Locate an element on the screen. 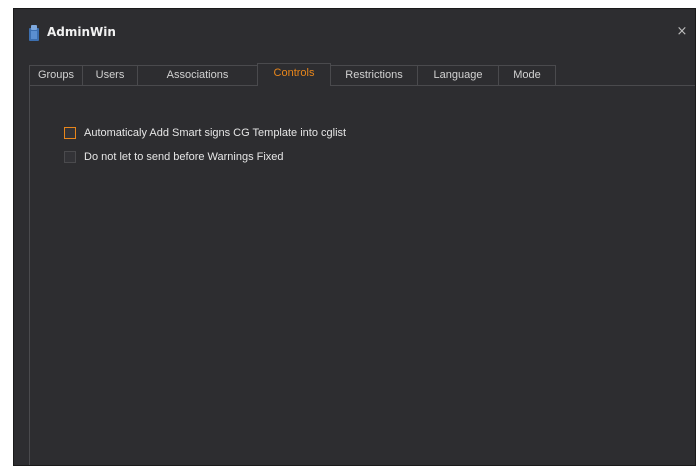 This screenshot has width=696, height=473. tab-restrictions: Restrictions is located at coordinates (374, 75).